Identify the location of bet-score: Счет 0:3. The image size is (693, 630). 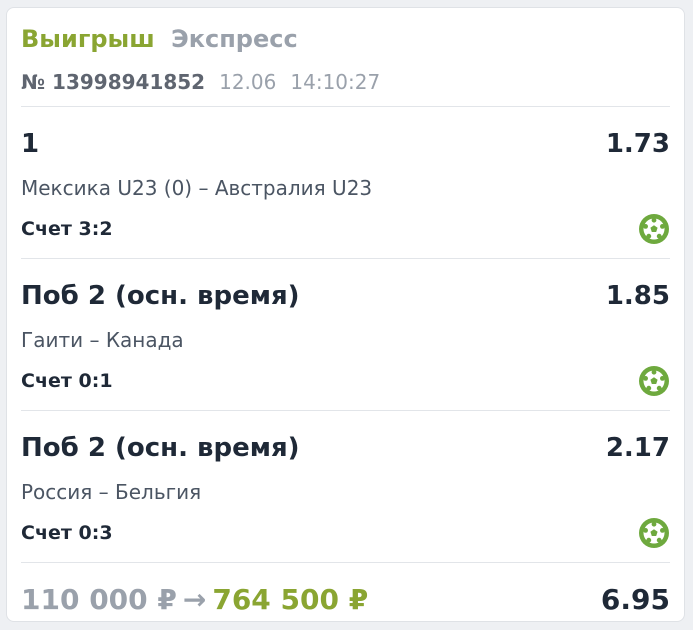
(67, 533).